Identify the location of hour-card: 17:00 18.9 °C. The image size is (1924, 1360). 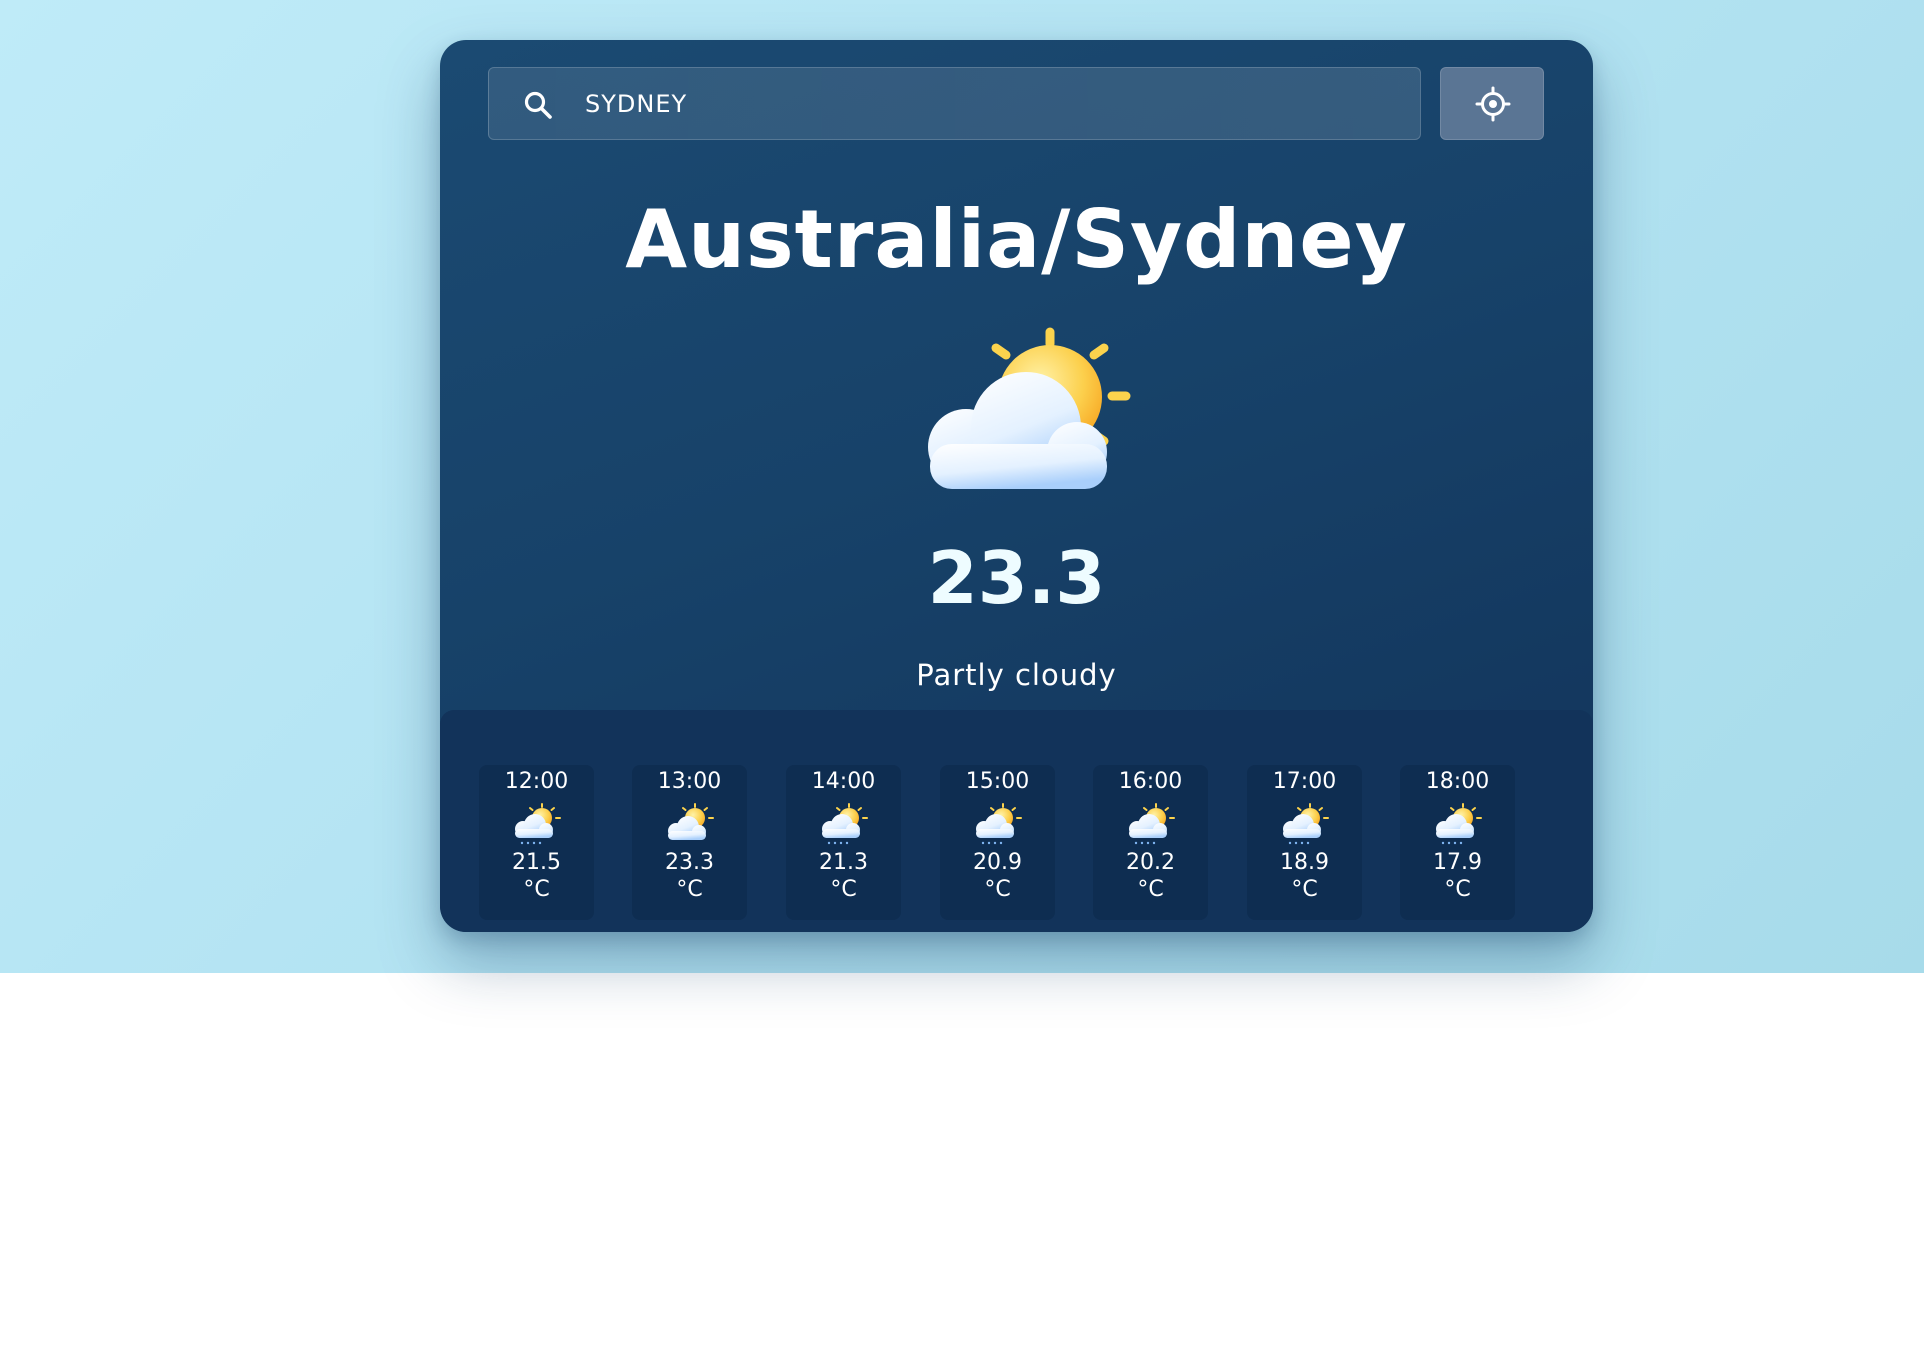
(1304, 842).